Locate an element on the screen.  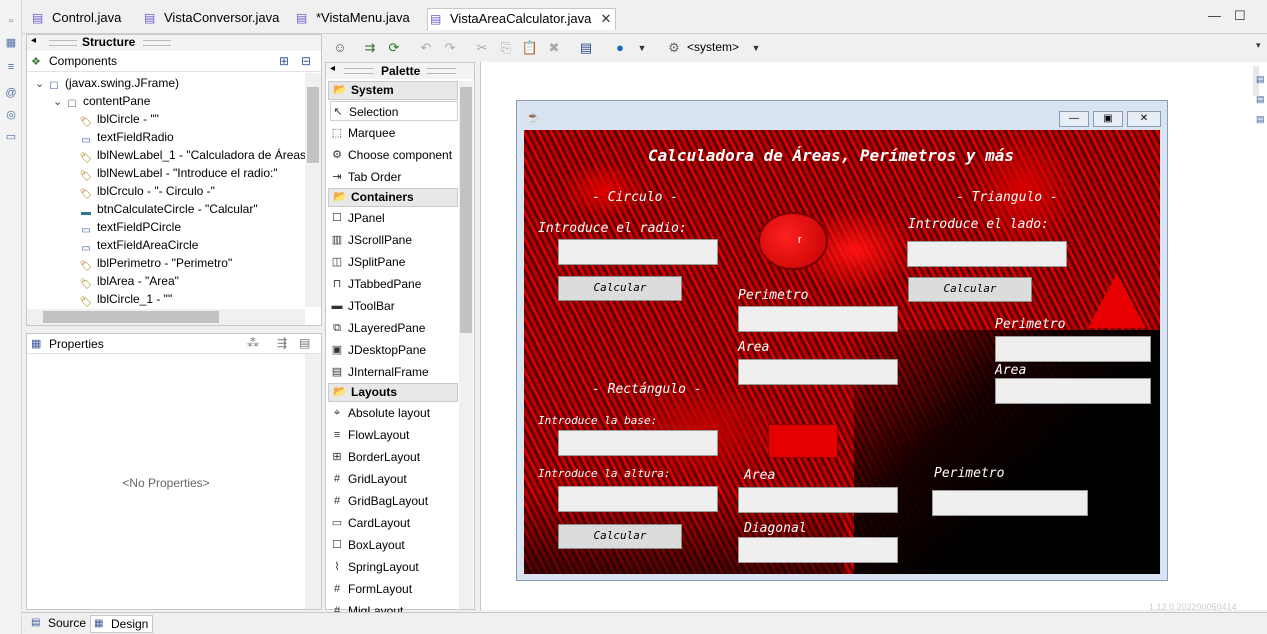
palette-category-layouts: 📂 Layouts is located at coordinates (393, 392).